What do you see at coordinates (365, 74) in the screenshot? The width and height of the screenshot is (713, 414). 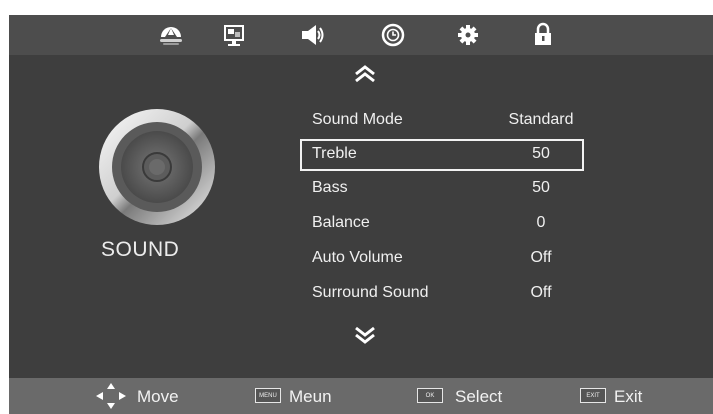 I see `scroll-up-icon` at bounding box center [365, 74].